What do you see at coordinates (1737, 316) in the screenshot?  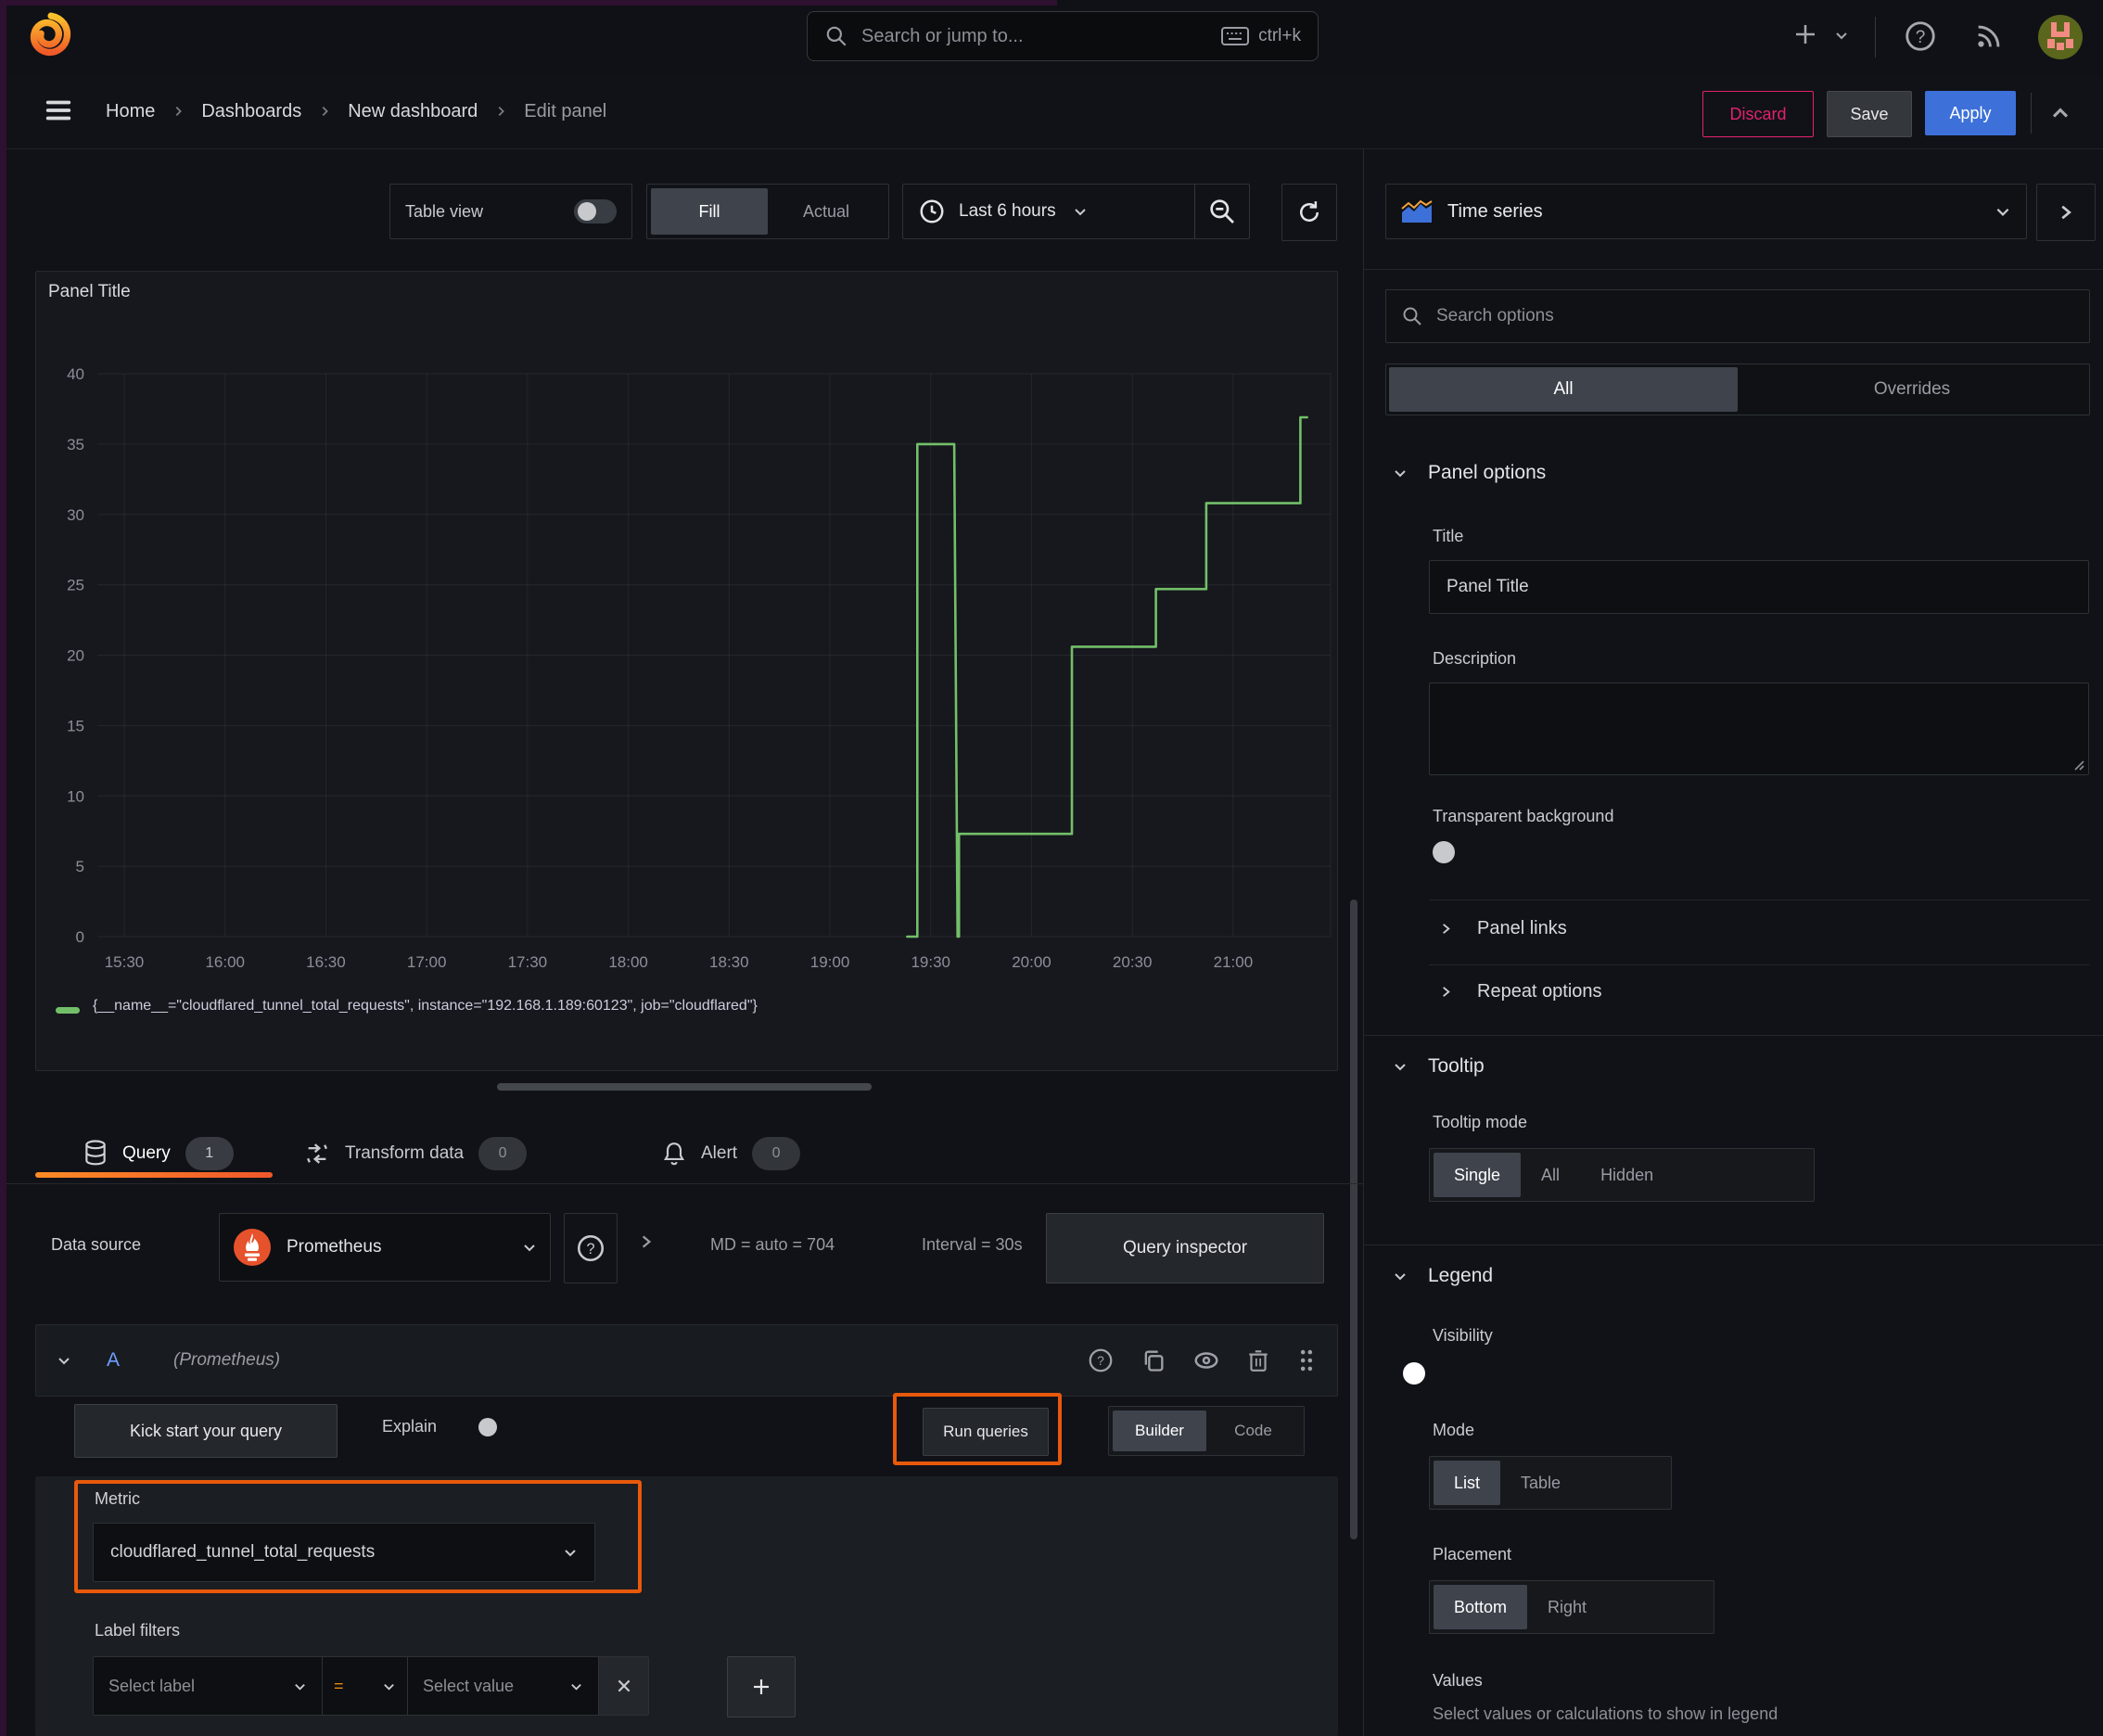 I see `options-search-input: Search options` at bounding box center [1737, 316].